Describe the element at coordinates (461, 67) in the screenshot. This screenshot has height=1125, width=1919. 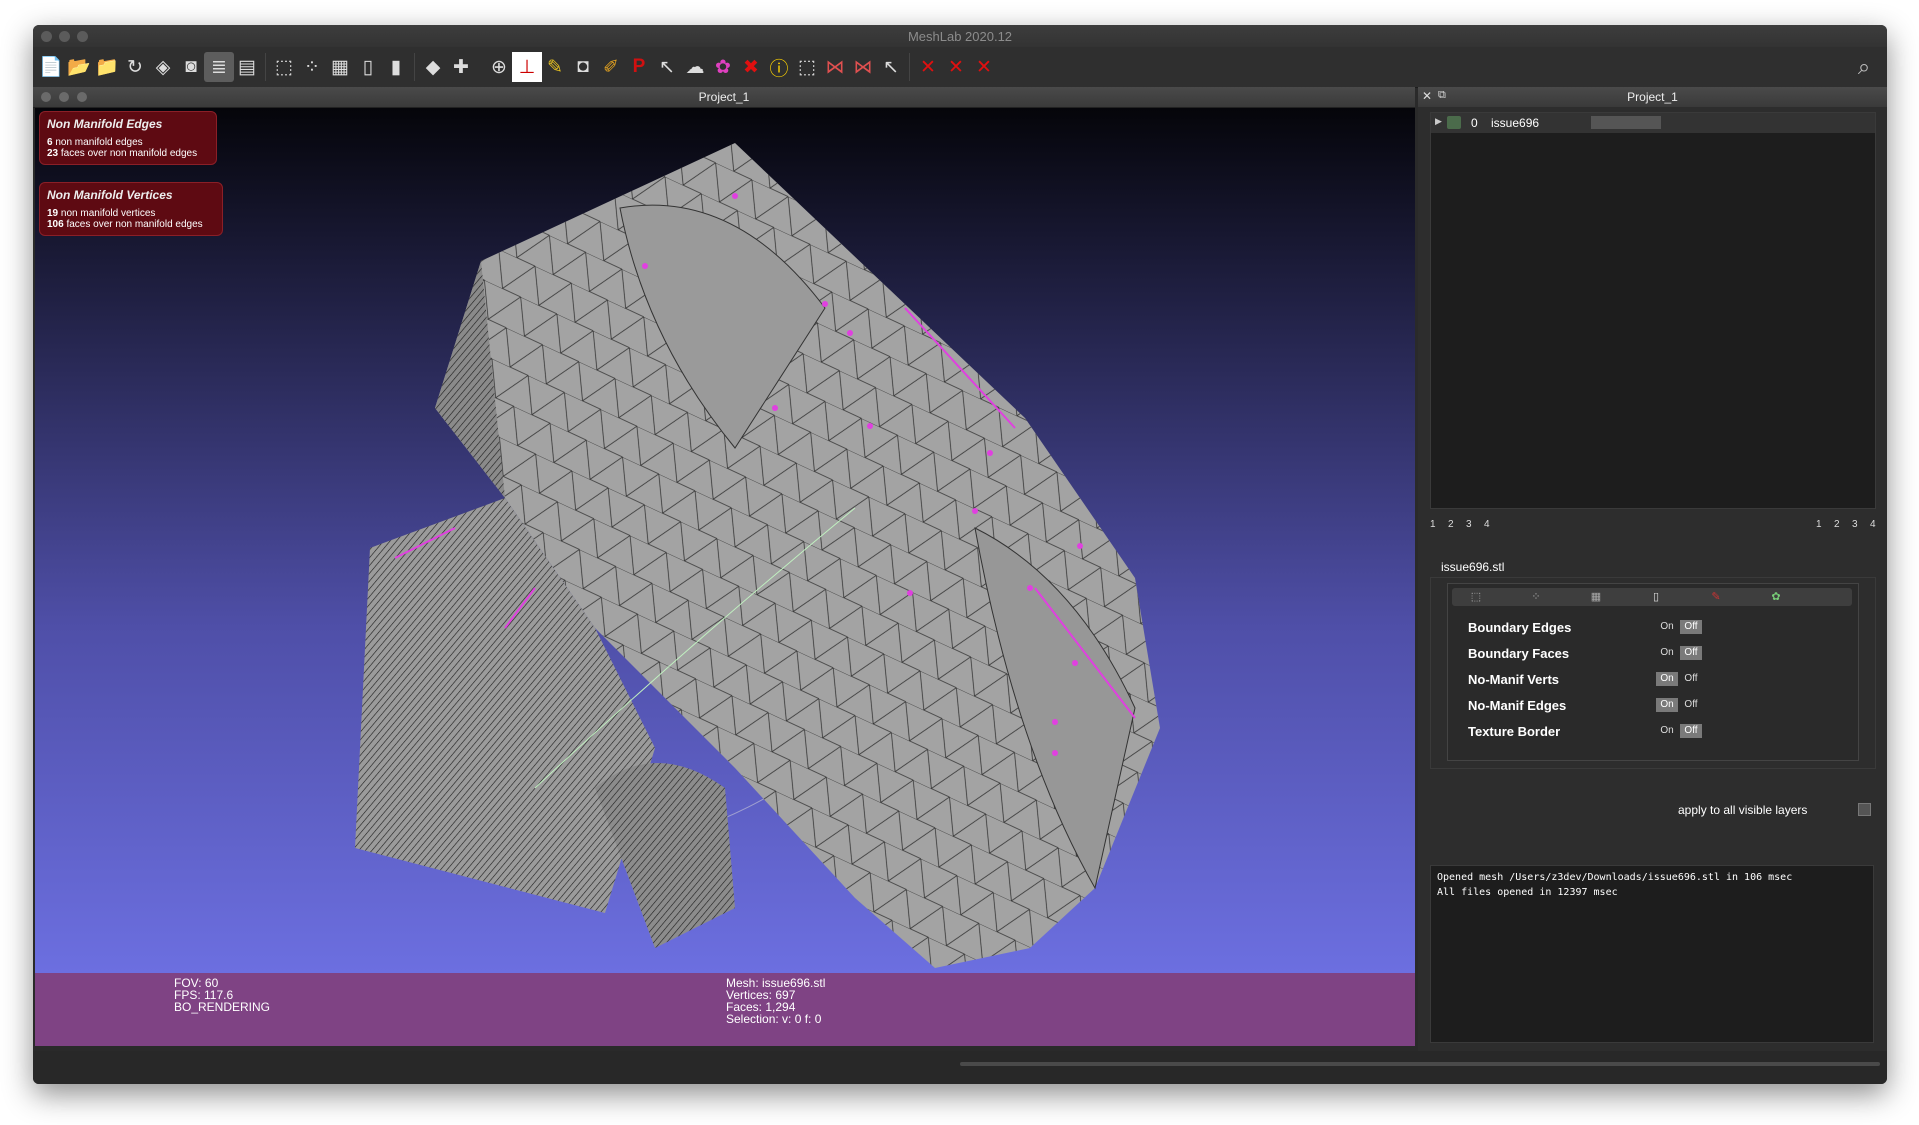
I see `axis-icon: ✚` at that location.